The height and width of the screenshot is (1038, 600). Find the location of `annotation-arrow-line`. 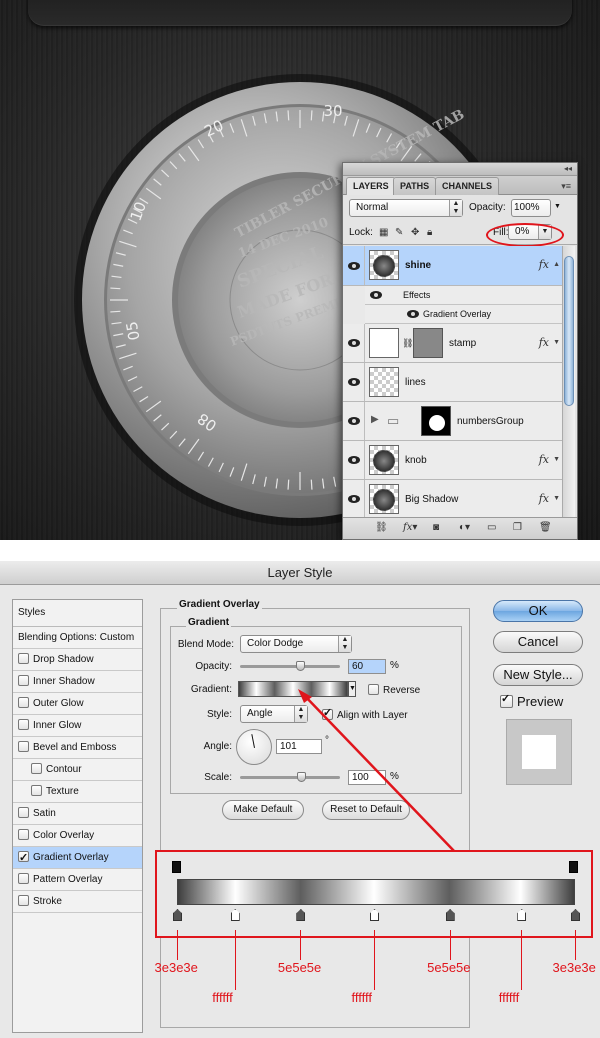

annotation-arrow-line is located at coordinates (379, 773).